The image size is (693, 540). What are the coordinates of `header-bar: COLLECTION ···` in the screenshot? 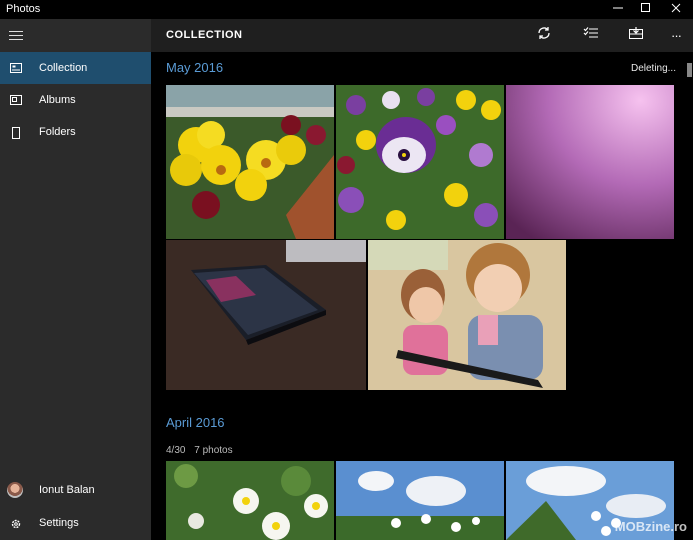 It's located at (422, 35).